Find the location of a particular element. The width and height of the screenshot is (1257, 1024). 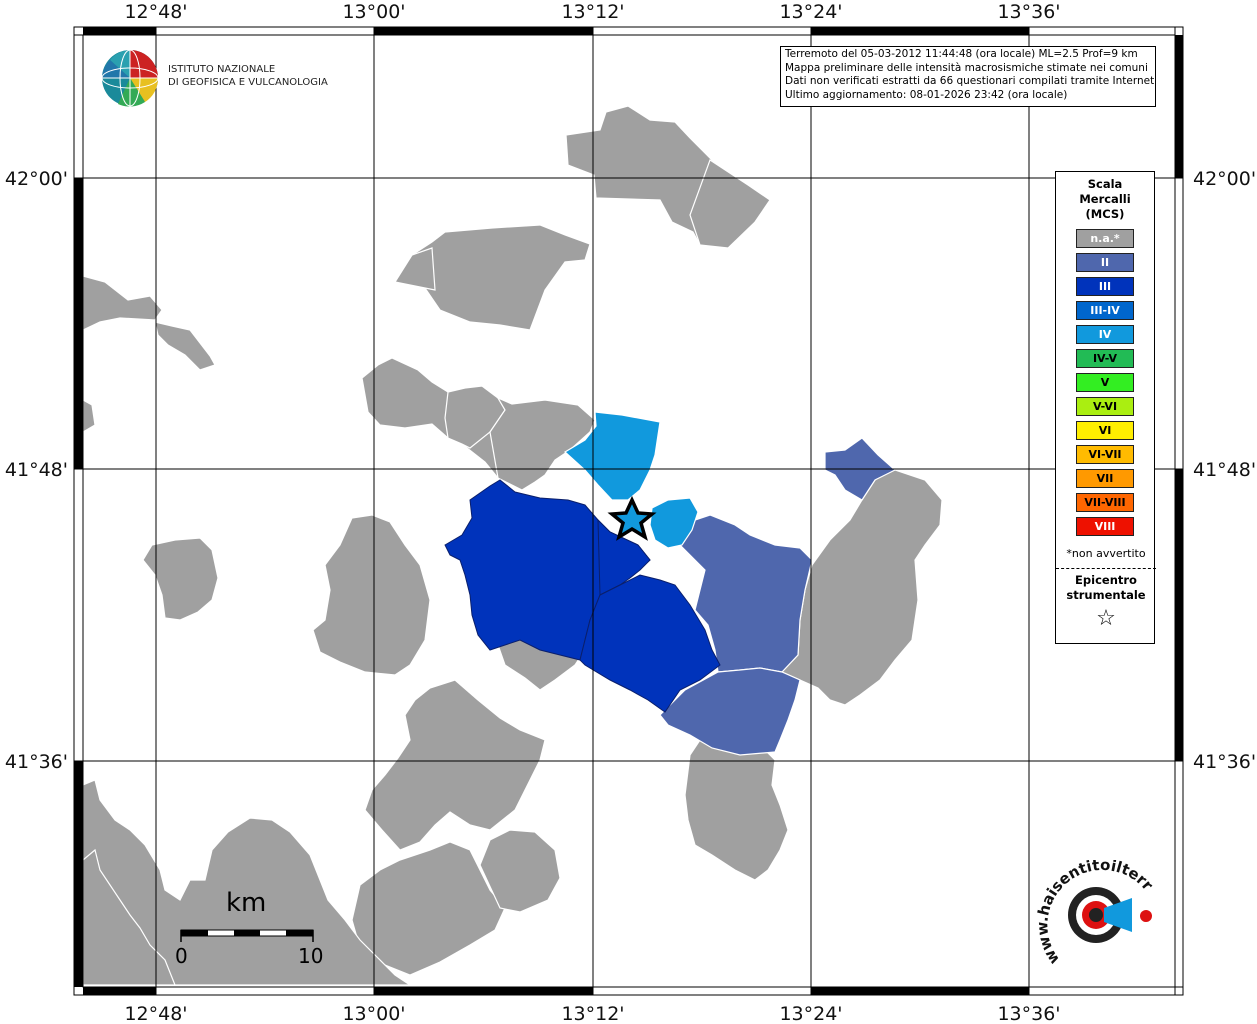

legend-swatch: VII is located at coordinates (1105, 478).